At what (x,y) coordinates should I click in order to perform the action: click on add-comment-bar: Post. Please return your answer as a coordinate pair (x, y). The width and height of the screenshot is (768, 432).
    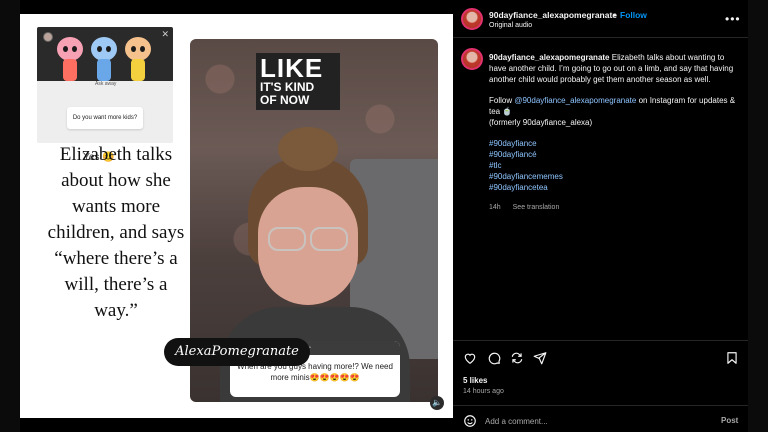
    Looking at the image, I should click on (600, 418).